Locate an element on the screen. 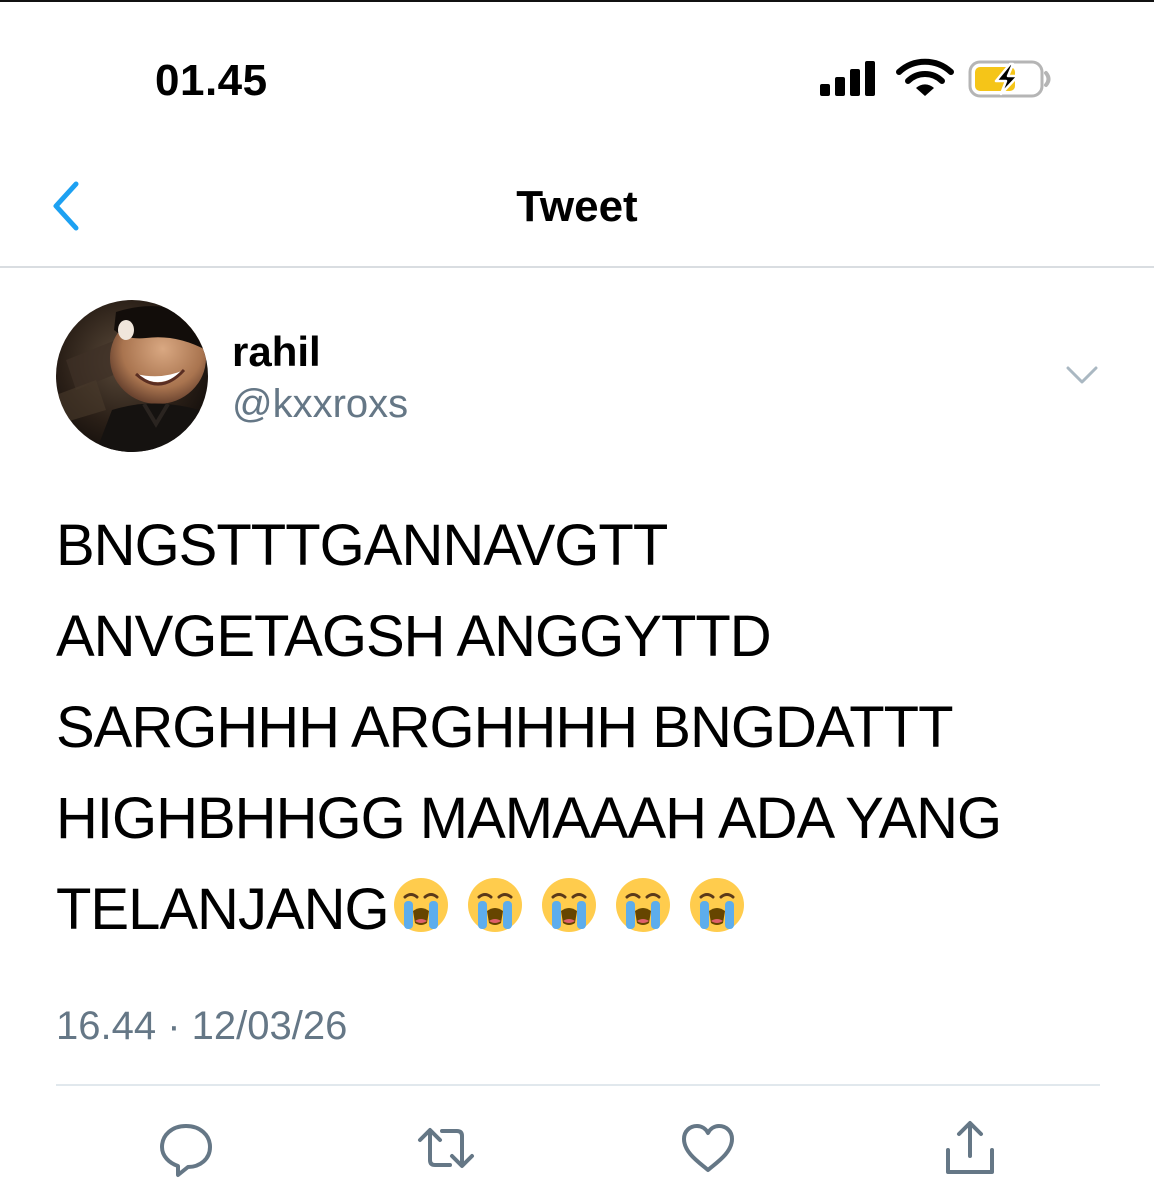 This screenshot has width=1154, height=1200. status-bar-time: 01.45 is located at coordinates (211, 80).